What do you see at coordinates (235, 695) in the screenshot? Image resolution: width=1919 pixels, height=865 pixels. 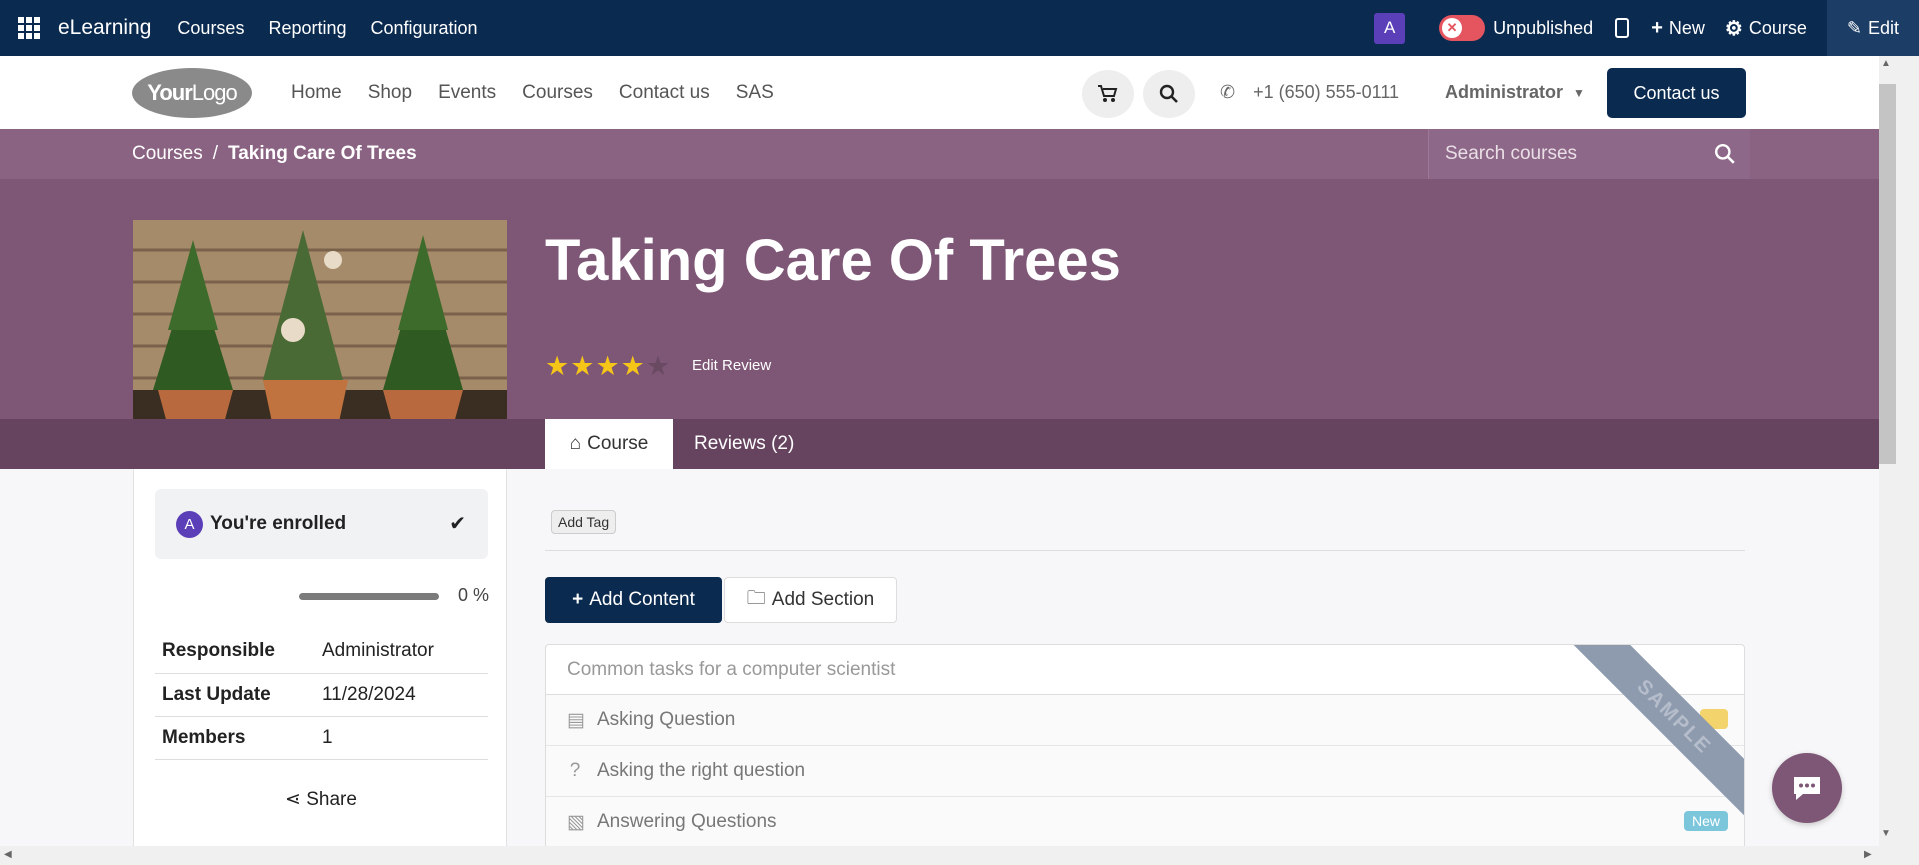 I see `info-key: Last Update` at bounding box center [235, 695].